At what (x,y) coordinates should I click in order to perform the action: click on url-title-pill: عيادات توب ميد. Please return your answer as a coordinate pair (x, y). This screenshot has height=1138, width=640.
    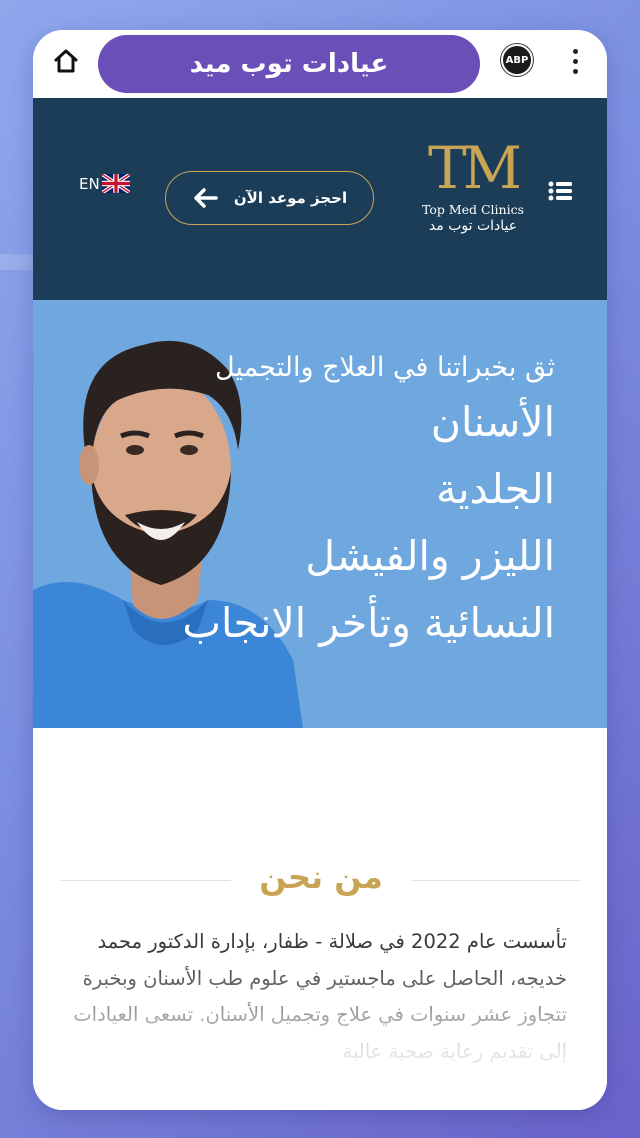
    Looking at the image, I should click on (289, 64).